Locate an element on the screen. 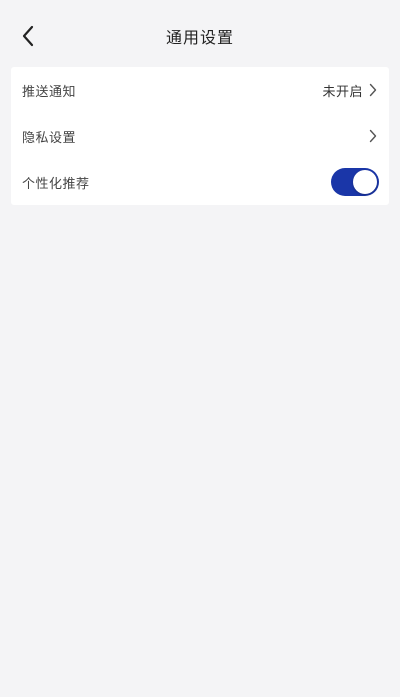  toggle-knob is located at coordinates (365, 182).